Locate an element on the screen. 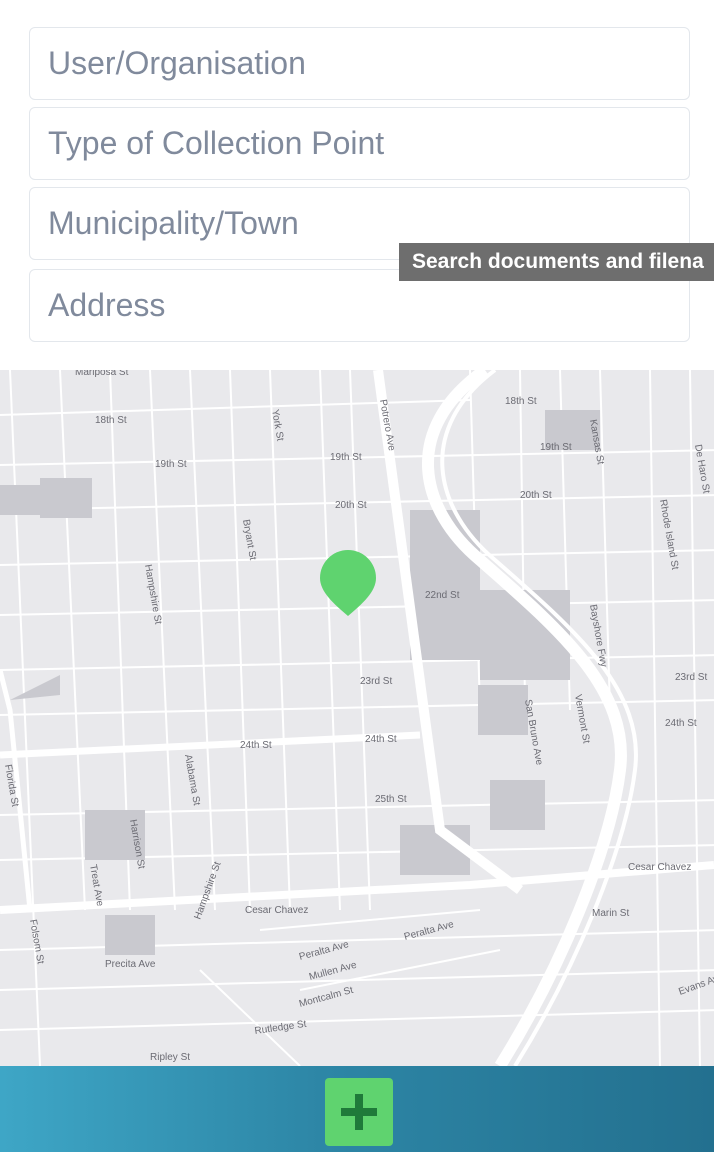 The image size is (714, 1152). bottom-toolbar is located at coordinates (357, 1109).